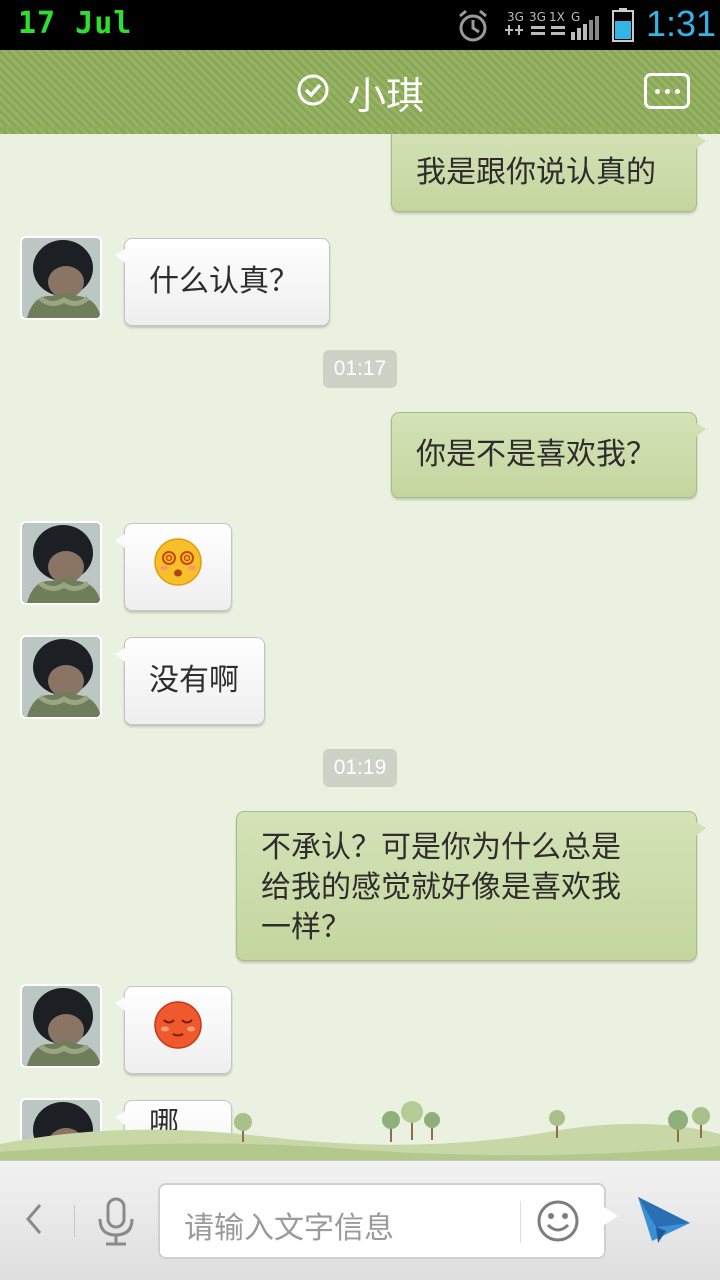 The height and width of the screenshot is (1280, 720). I want to click on microphone-icon, so click(116, 1224).